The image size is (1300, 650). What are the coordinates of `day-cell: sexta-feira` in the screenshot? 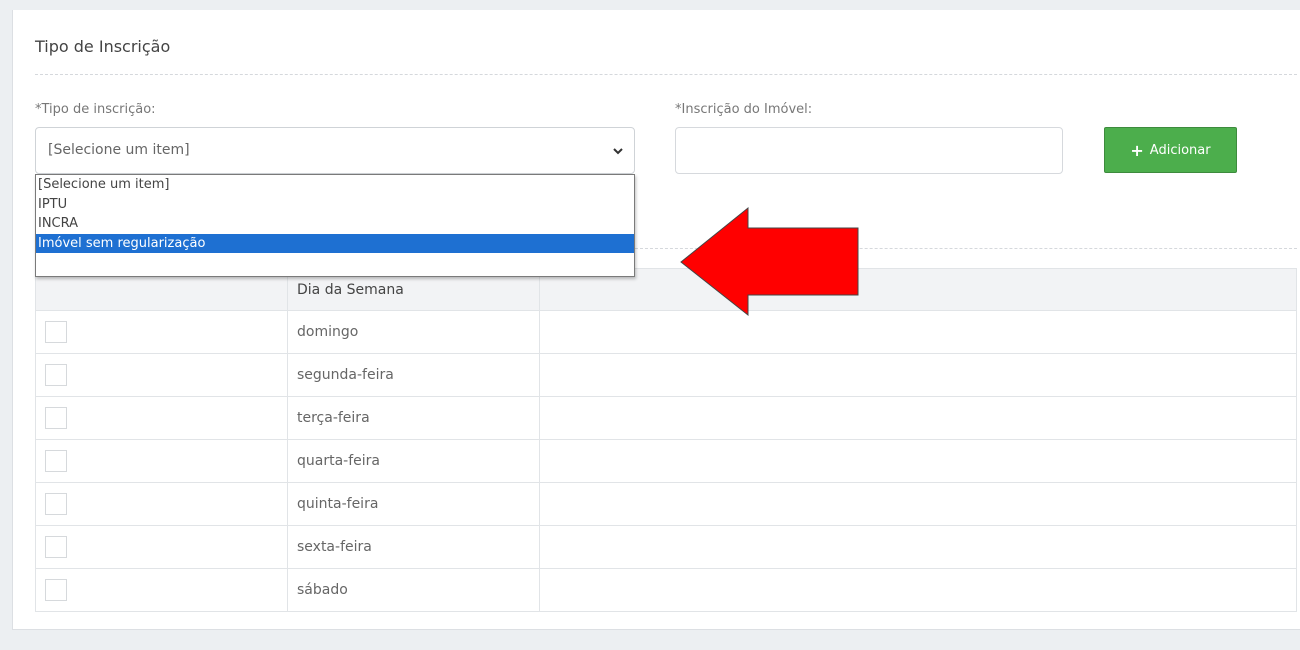 It's located at (413, 547).